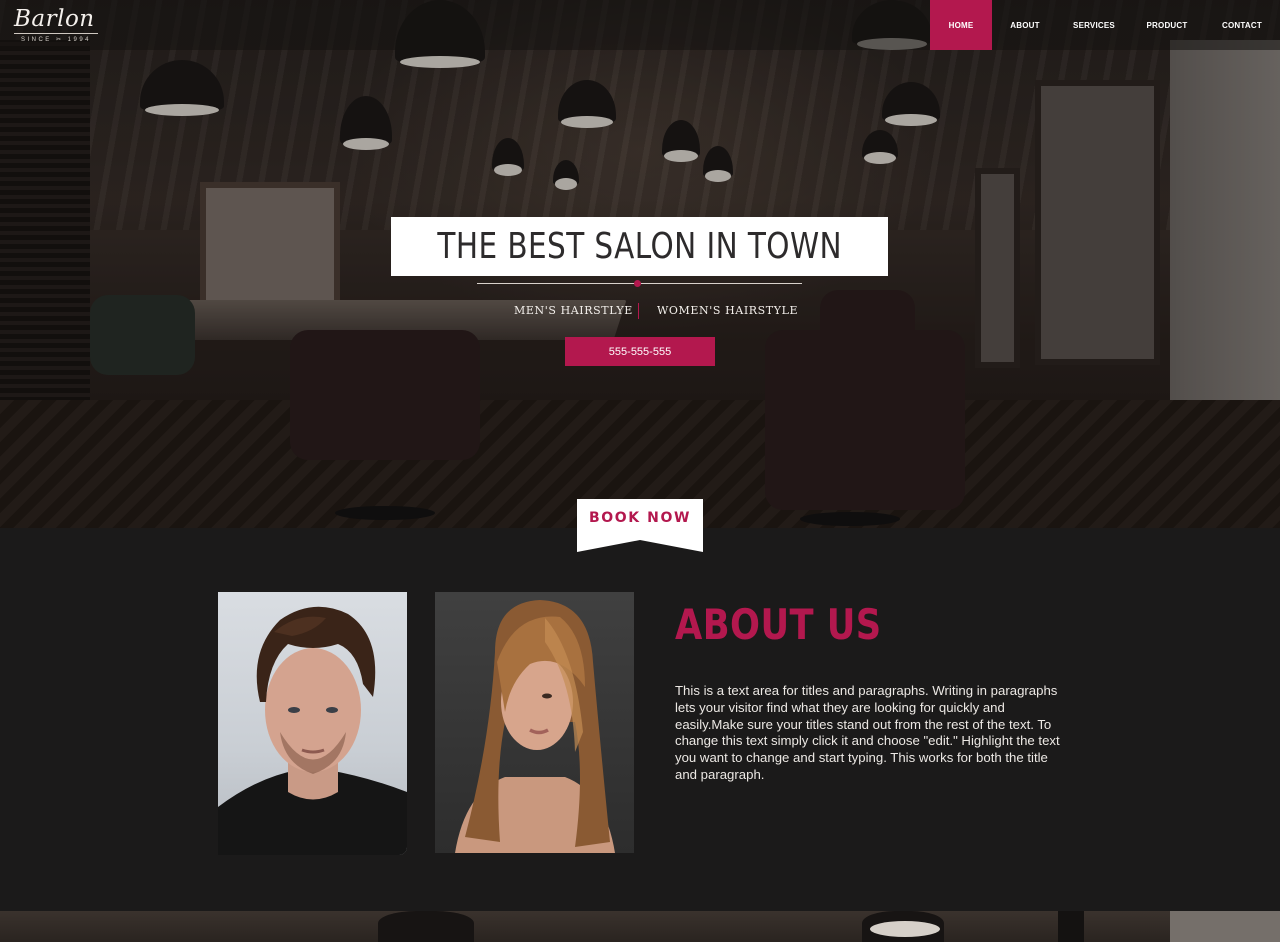 The image size is (1280, 942). I want to click on womens-hairstyle-photo, so click(534, 722).